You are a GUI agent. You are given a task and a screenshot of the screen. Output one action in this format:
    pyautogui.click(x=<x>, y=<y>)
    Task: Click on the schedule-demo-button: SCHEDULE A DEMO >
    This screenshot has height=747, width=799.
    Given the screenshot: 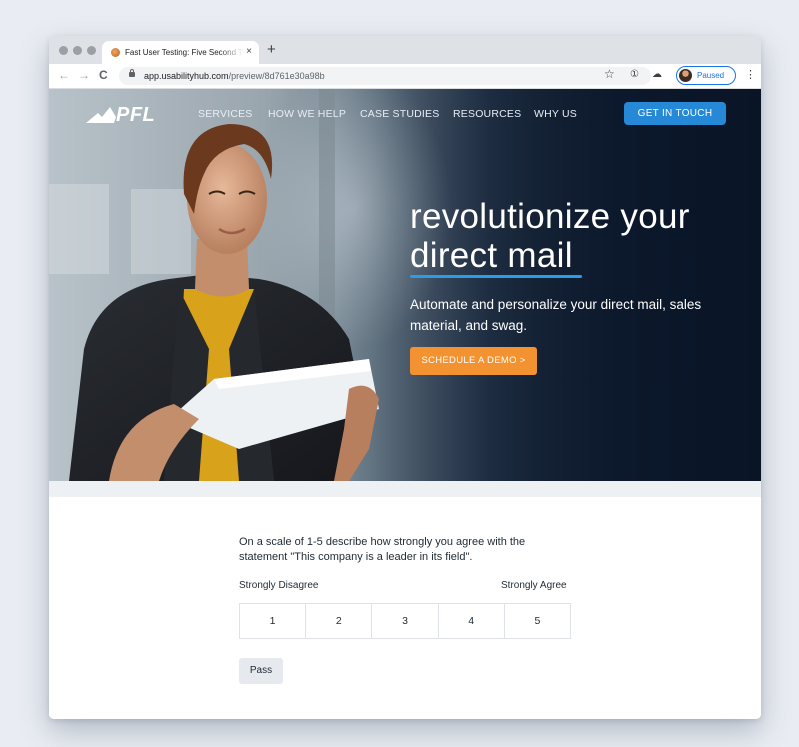 What is the action you would take?
    pyautogui.click(x=473, y=361)
    